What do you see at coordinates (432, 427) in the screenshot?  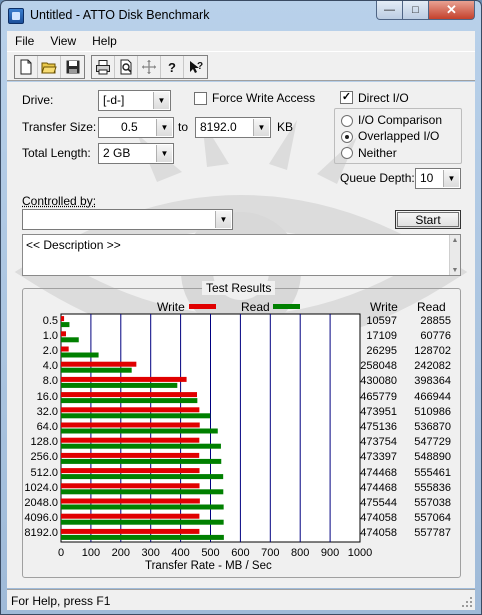 I see `read-value: 536870` at bounding box center [432, 427].